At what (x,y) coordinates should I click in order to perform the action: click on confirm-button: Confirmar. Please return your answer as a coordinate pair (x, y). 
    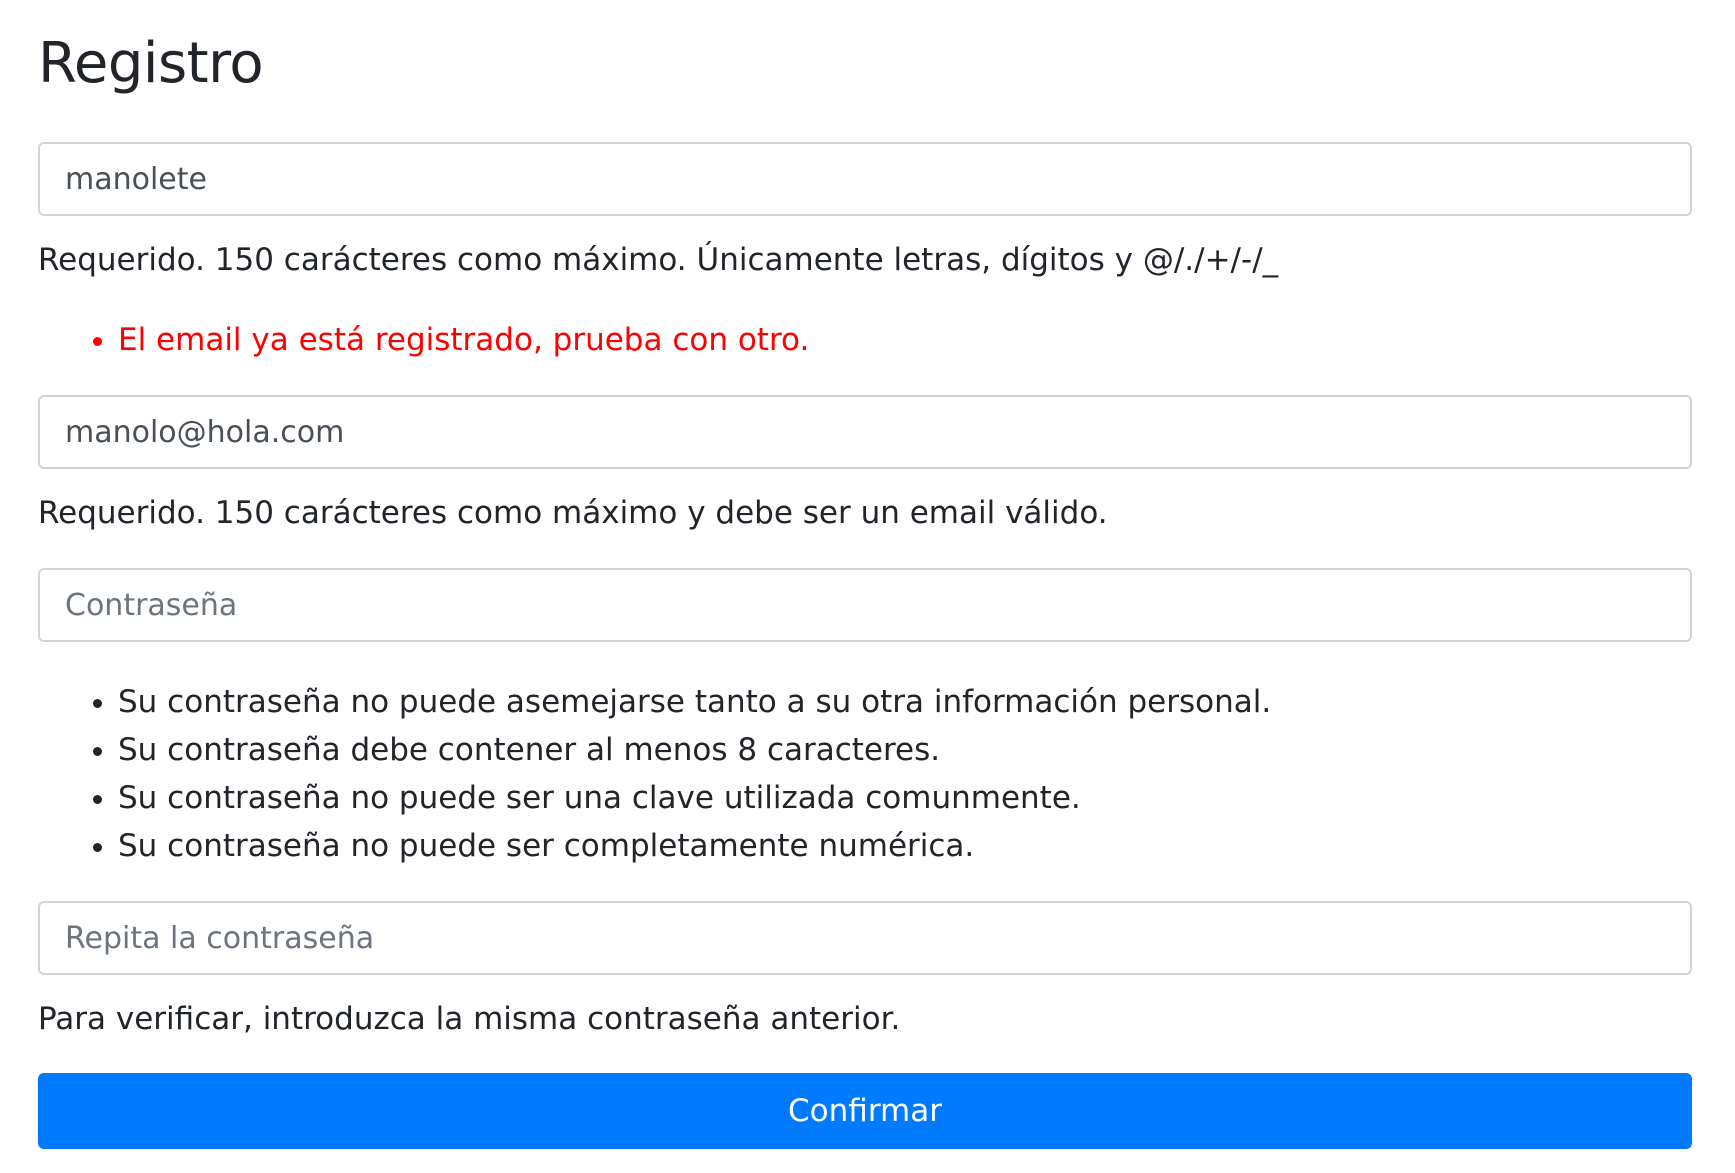
    Looking at the image, I should click on (865, 1111).